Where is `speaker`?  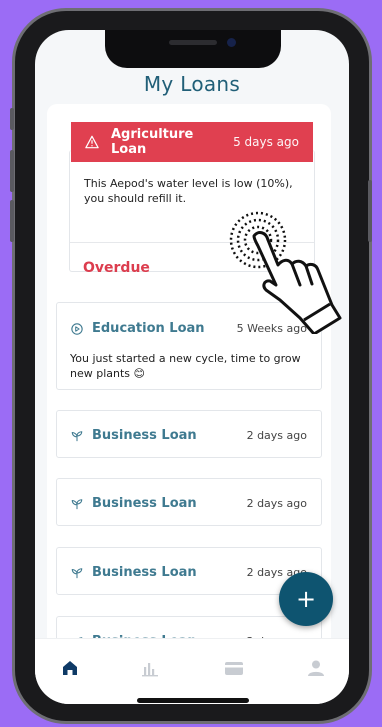
speaker is located at coordinates (193, 42).